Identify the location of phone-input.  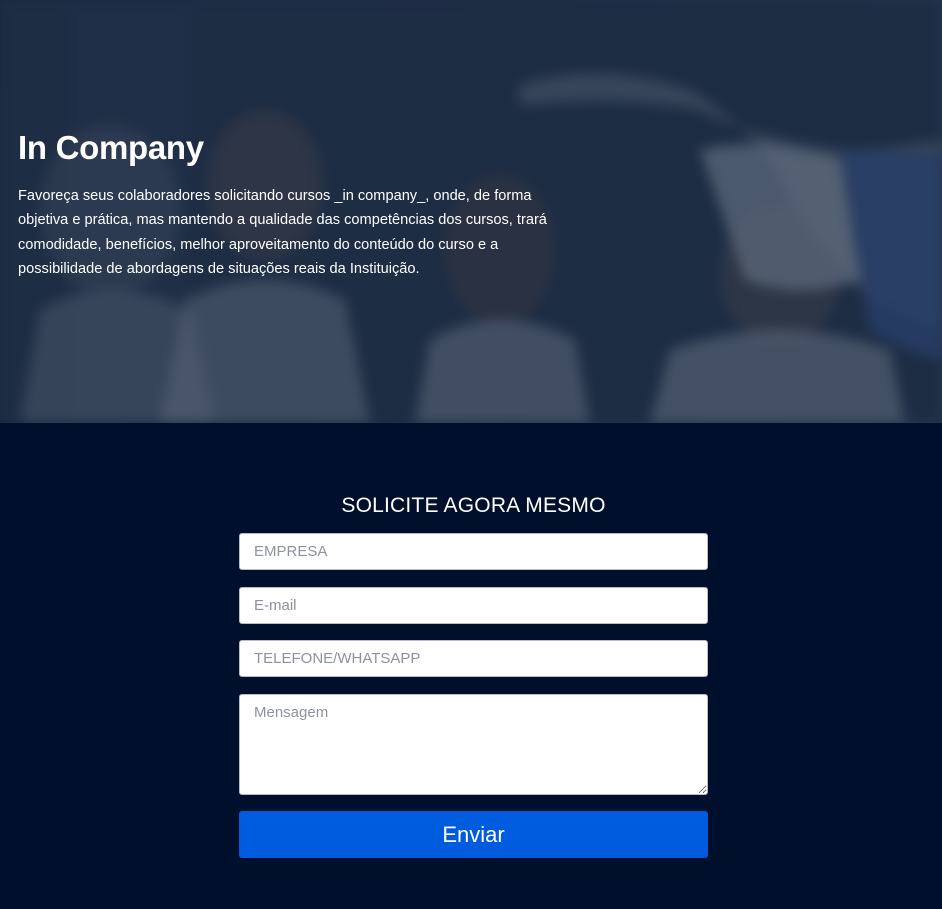
(473, 658).